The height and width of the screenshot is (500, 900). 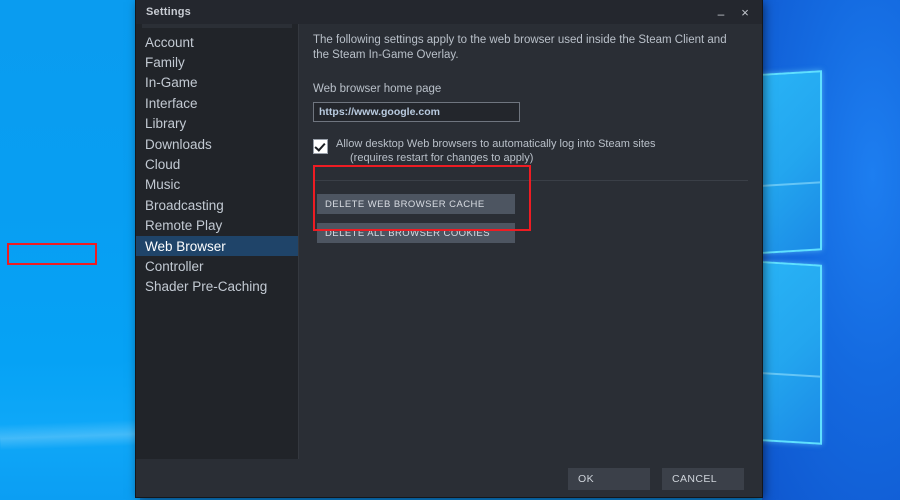 What do you see at coordinates (416, 112) in the screenshot?
I see `home-page-input` at bounding box center [416, 112].